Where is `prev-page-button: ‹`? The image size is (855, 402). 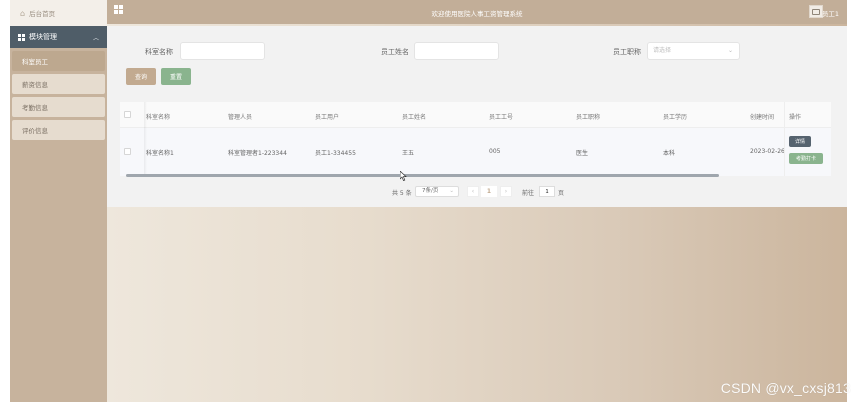
prev-page-button: ‹ is located at coordinates (473, 191).